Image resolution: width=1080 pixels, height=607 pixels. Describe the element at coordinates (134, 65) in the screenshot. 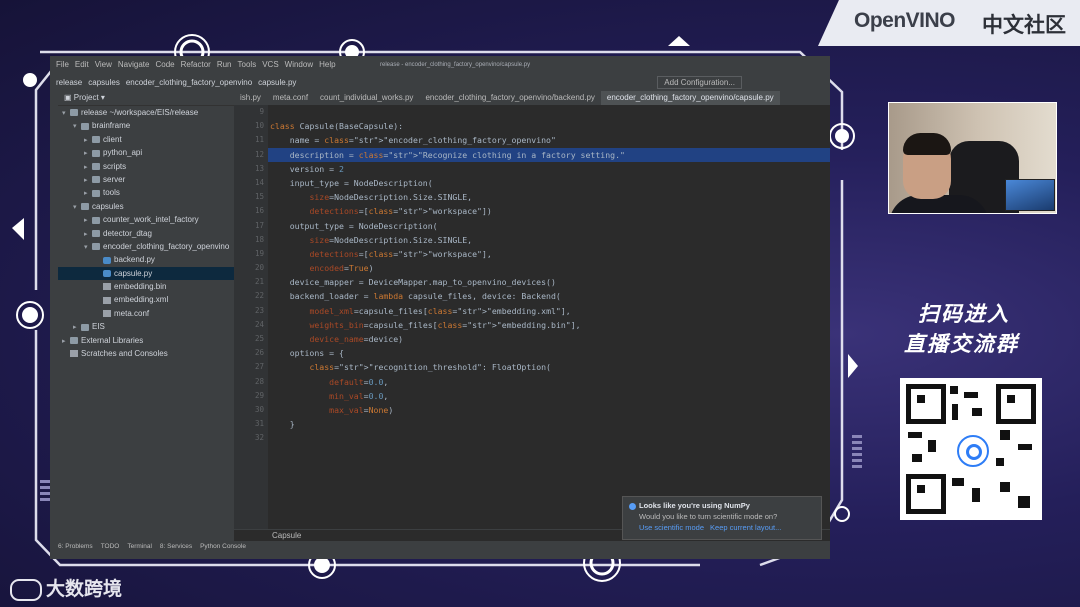

I see `menu-item-navigate: Navigate` at that location.